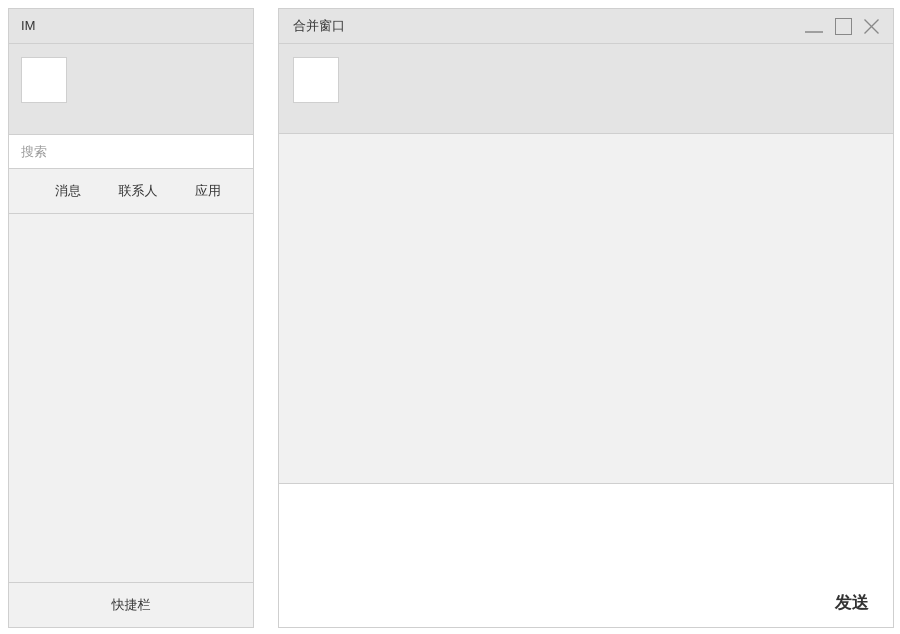 The width and height of the screenshot is (900, 634). Describe the element at coordinates (843, 26) in the screenshot. I see `maximize-icon` at that location.